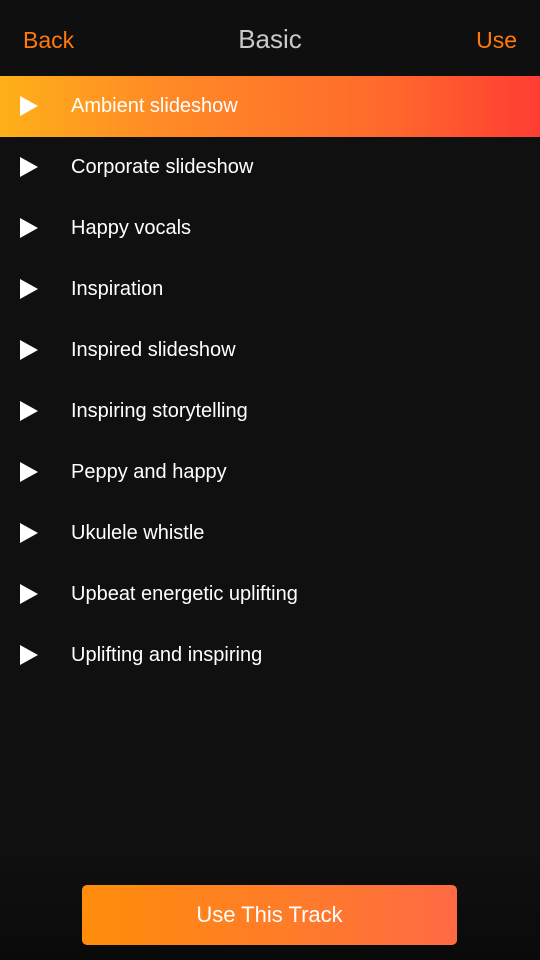  What do you see at coordinates (270, 411) in the screenshot?
I see `track-item: Inspiring storytelling` at bounding box center [270, 411].